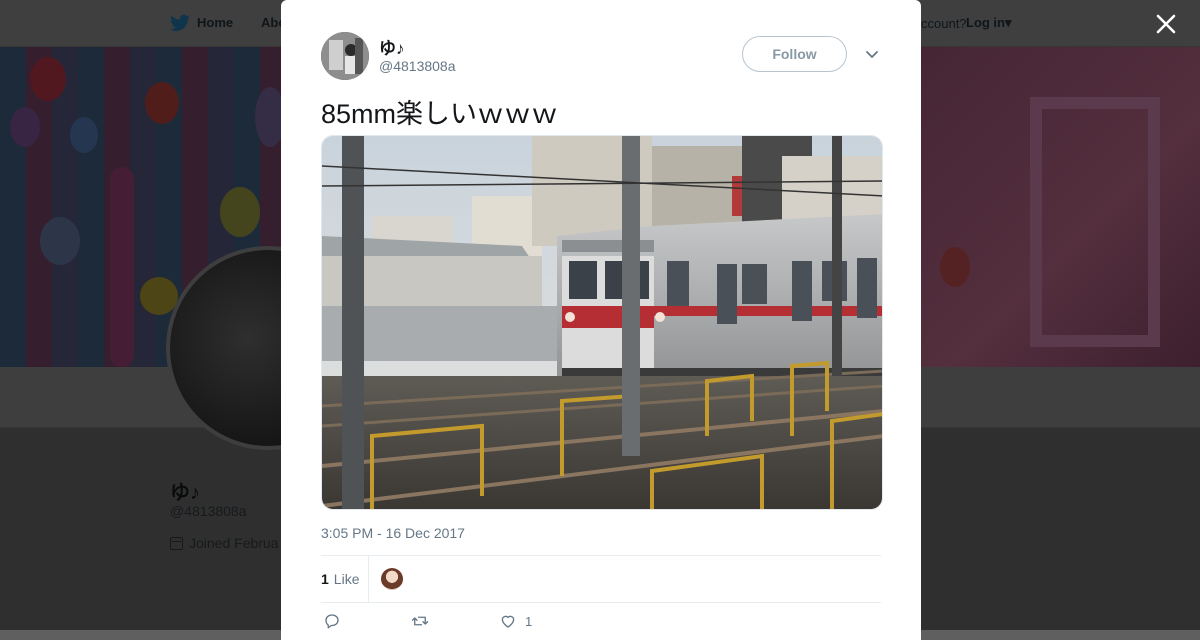 Image resolution: width=1200 pixels, height=640 pixels. I want to click on retweet-icon, so click(420, 621).